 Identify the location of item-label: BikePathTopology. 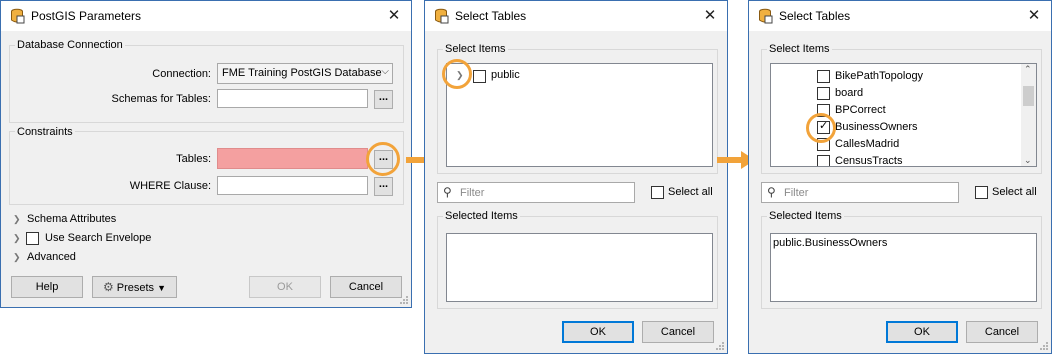
(879, 76).